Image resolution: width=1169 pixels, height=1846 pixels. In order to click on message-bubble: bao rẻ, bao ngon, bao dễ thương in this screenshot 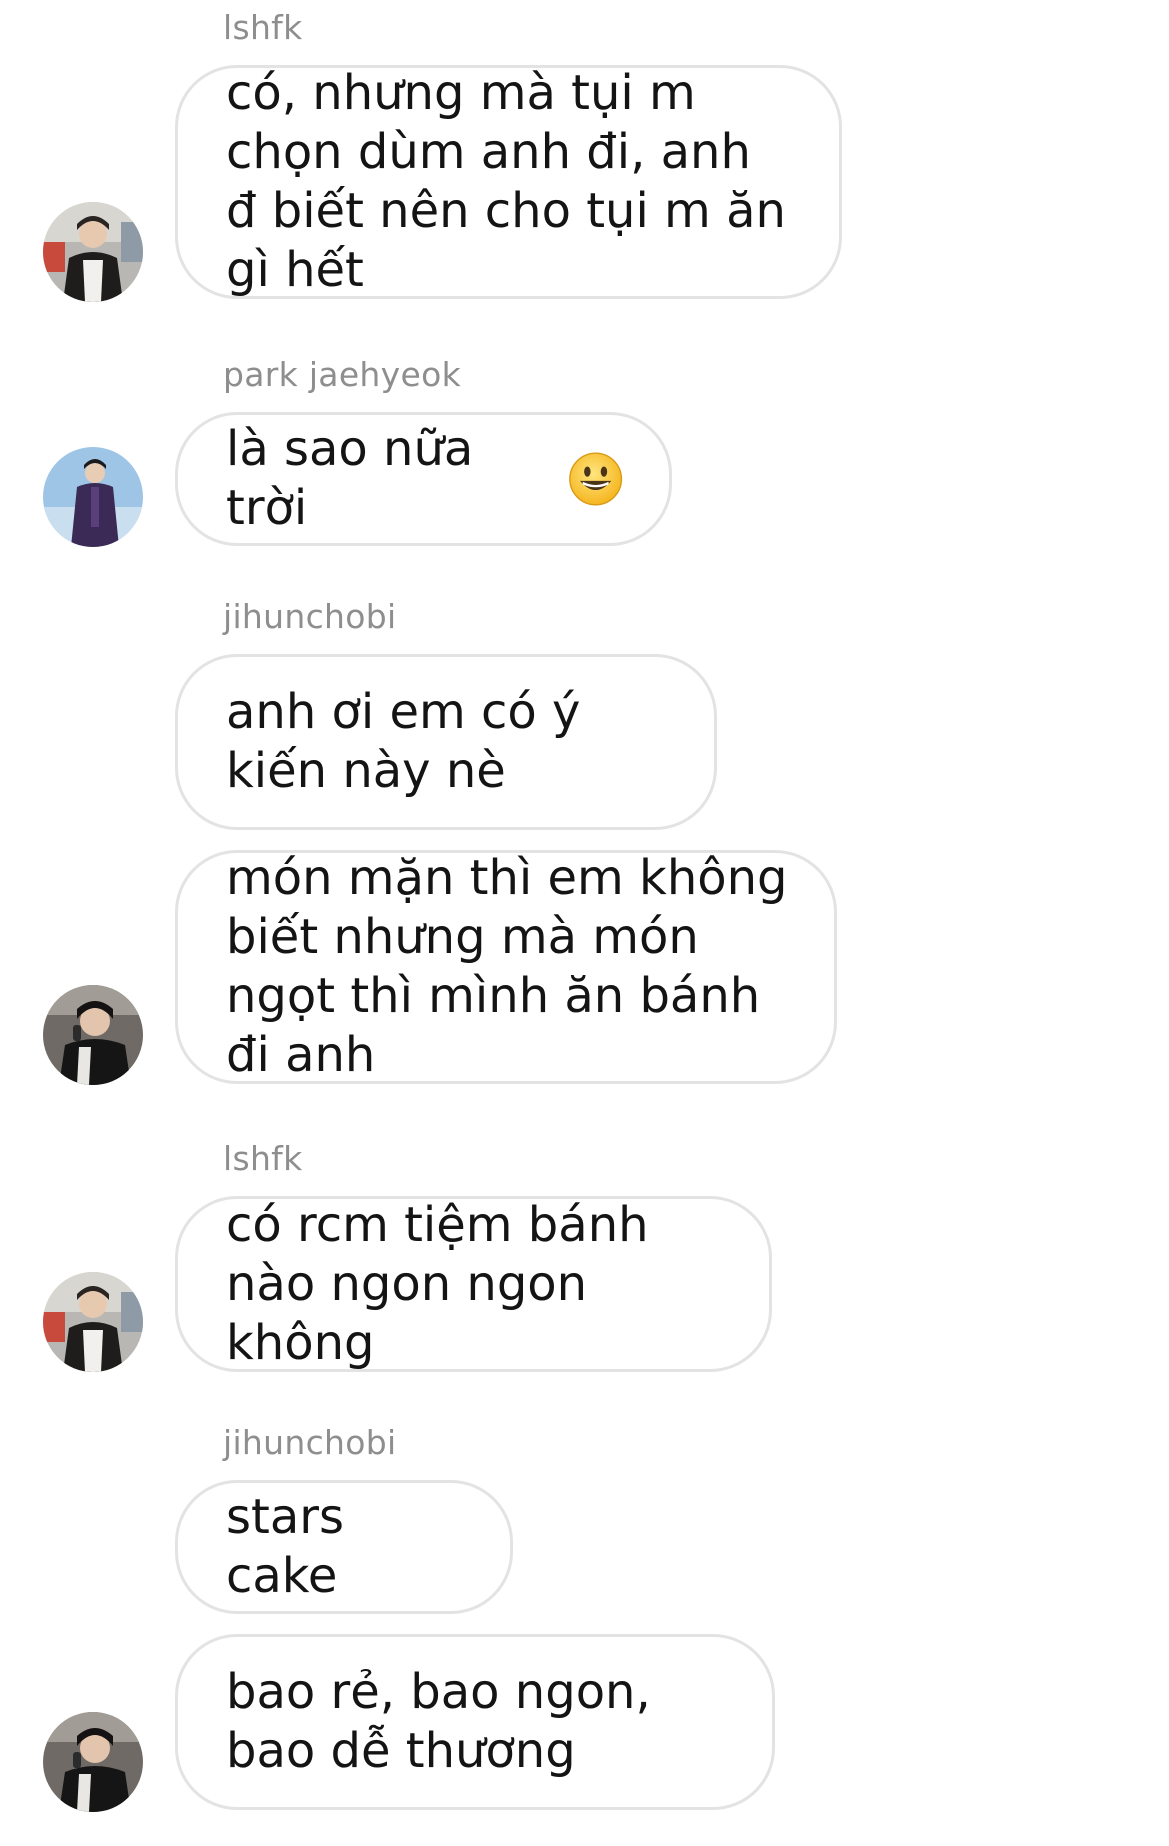, I will do `click(475, 1722)`.